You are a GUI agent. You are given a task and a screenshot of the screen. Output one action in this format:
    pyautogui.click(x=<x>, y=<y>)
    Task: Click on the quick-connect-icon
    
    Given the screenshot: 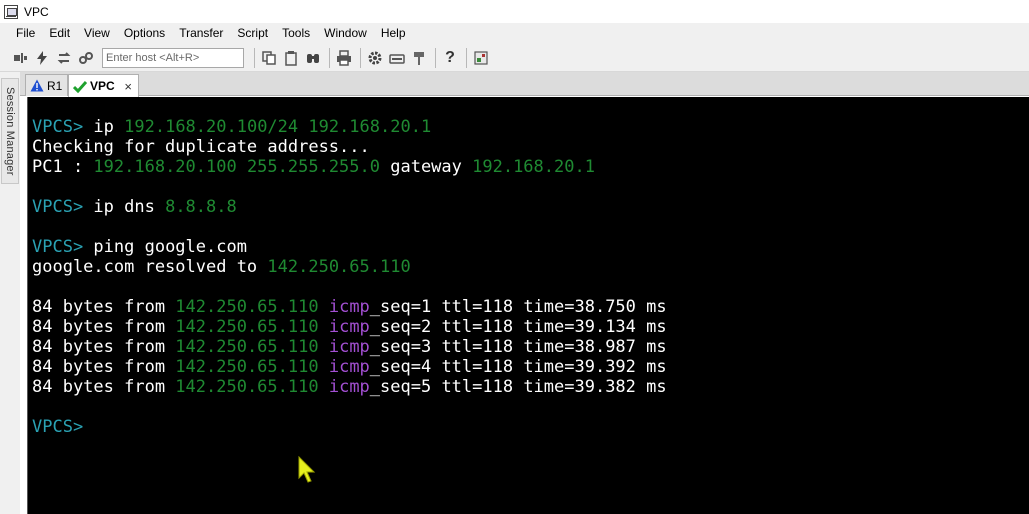 What is the action you would take?
    pyautogui.click(x=42, y=58)
    